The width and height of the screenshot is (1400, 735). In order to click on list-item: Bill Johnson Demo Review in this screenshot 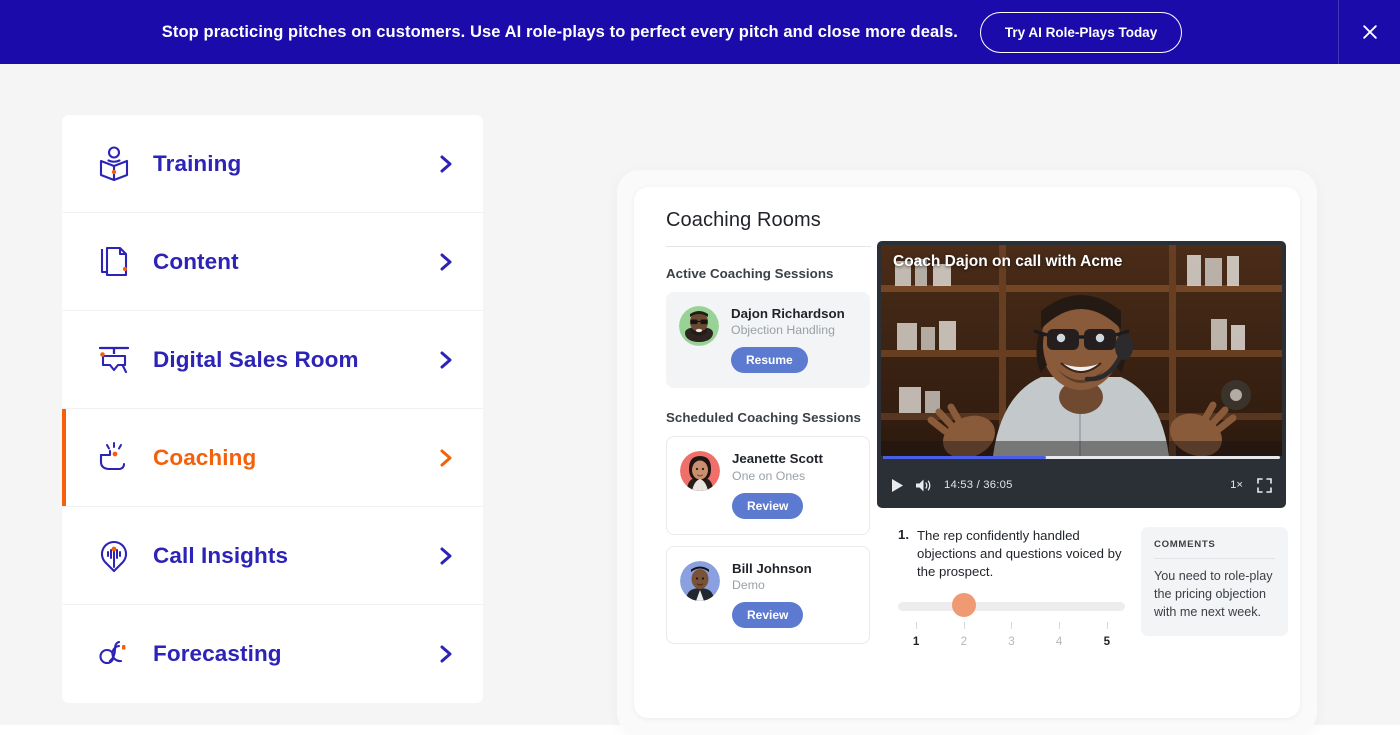, I will do `click(768, 594)`.